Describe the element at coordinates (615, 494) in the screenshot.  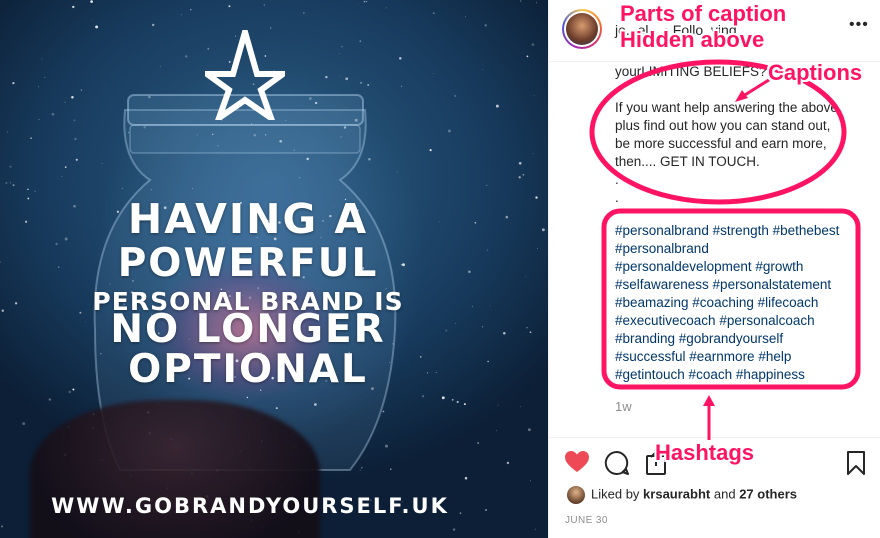
I see `likes-prefix: Liked by` at that location.